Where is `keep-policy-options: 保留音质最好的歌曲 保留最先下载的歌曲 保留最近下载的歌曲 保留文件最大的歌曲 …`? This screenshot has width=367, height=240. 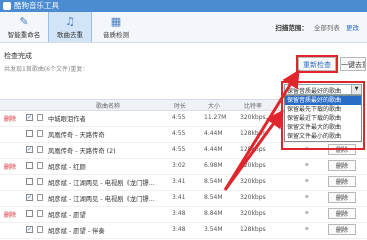
keep-policy-options: 保留音质最好的歌曲 保留最先下载的歌曲 保留最近下载的歌曲 保留文件最大的歌曲 … is located at coordinates (323, 118).